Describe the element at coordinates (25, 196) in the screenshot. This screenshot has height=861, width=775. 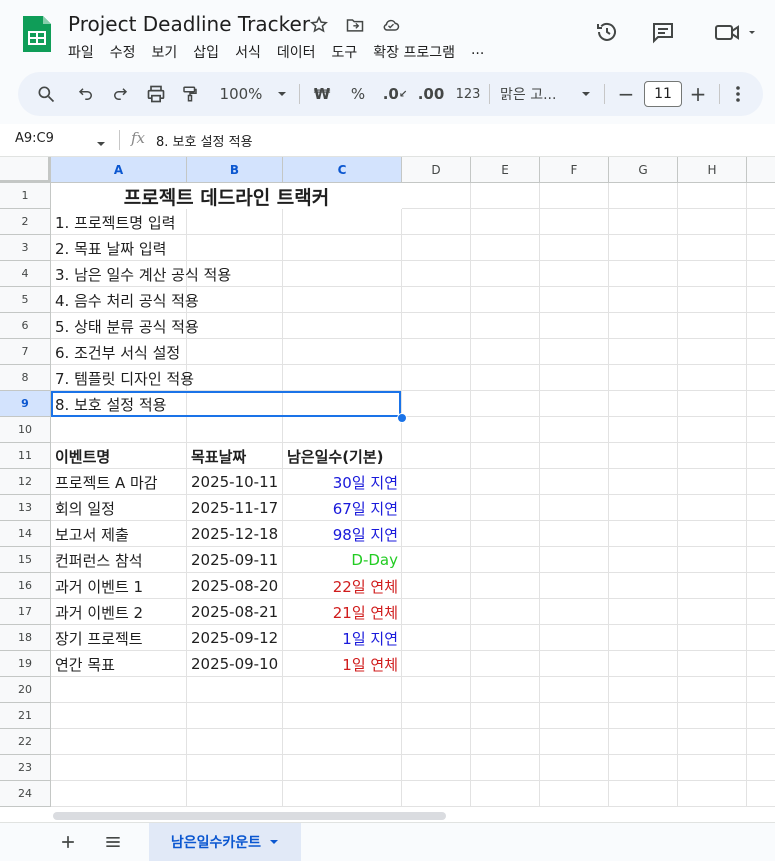
I see `row-header-1: 1` at that location.